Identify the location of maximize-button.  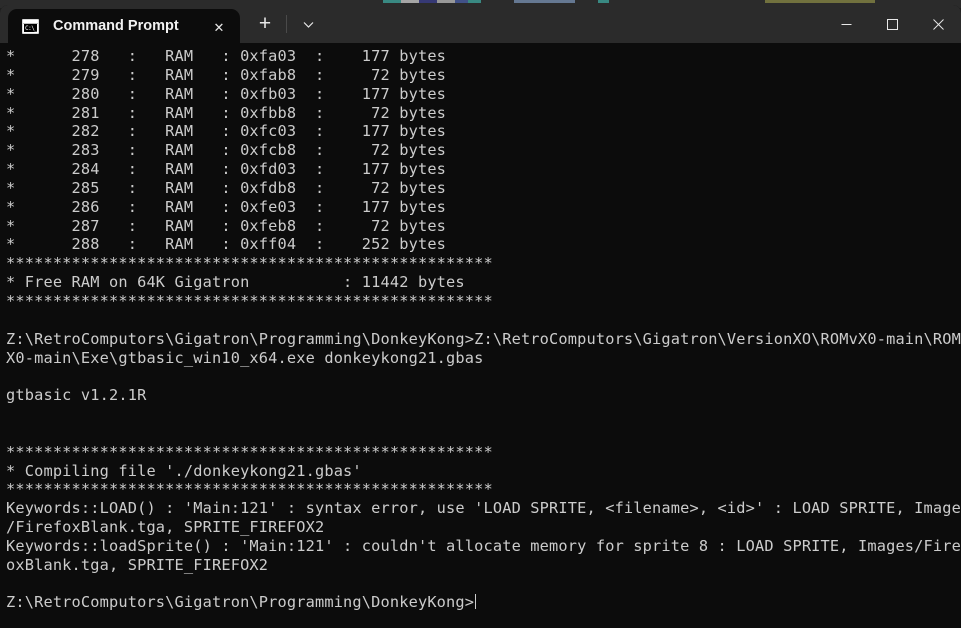
(892, 24).